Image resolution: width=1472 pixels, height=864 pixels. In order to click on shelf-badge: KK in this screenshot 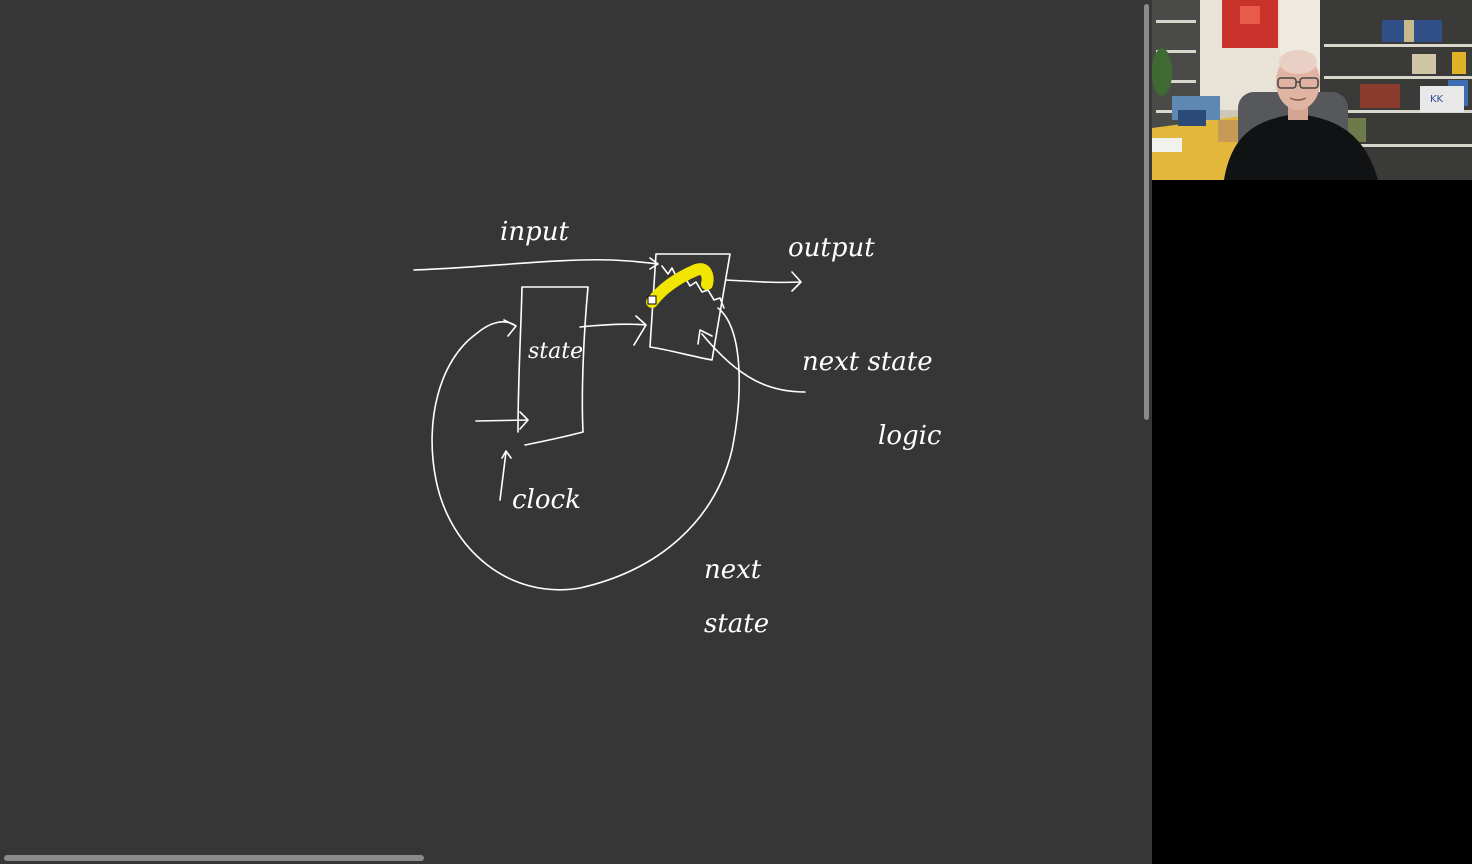, I will do `click(1437, 99)`.